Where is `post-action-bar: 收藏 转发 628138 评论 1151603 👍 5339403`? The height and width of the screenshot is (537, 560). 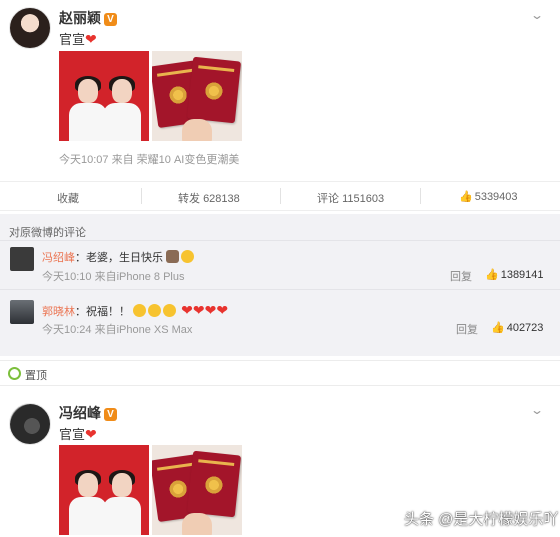 post-action-bar: 收藏 转发 628138 评论 1151603 👍 5339403 is located at coordinates (280, 196).